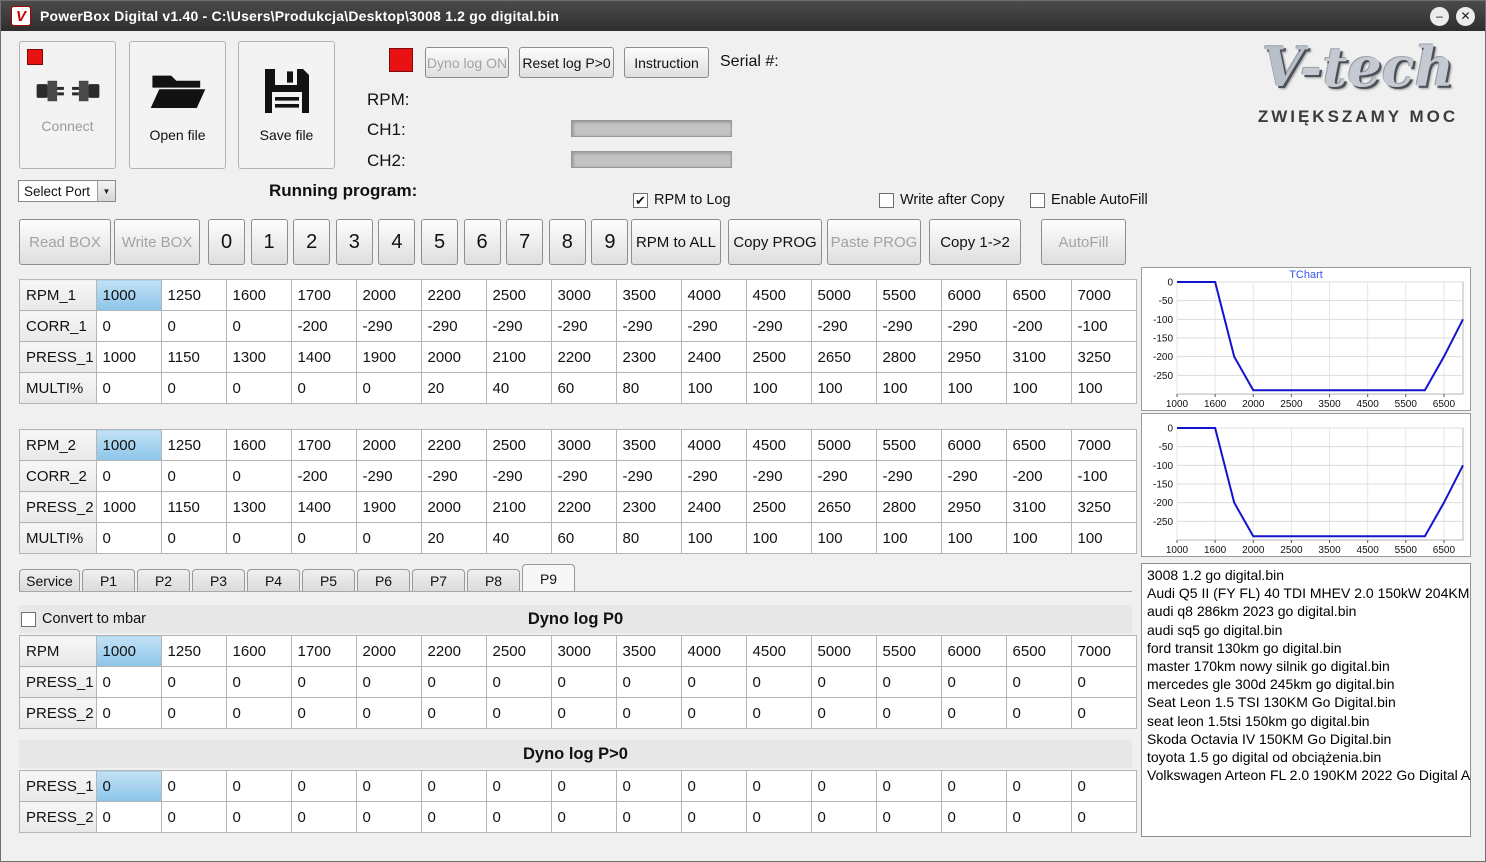 The width and height of the screenshot is (1486, 862). I want to click on copy-prog-button: Copy PROG, so click(775, 242).